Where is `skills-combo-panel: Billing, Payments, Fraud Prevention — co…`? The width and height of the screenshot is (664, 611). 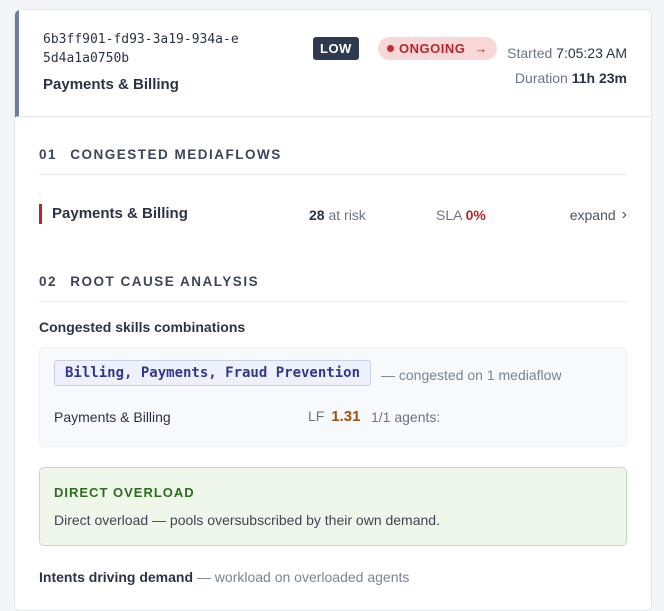 skills-combo-panel: Billing, Payments, Fraud Prevention — co… is located at coordinates (333, 397).